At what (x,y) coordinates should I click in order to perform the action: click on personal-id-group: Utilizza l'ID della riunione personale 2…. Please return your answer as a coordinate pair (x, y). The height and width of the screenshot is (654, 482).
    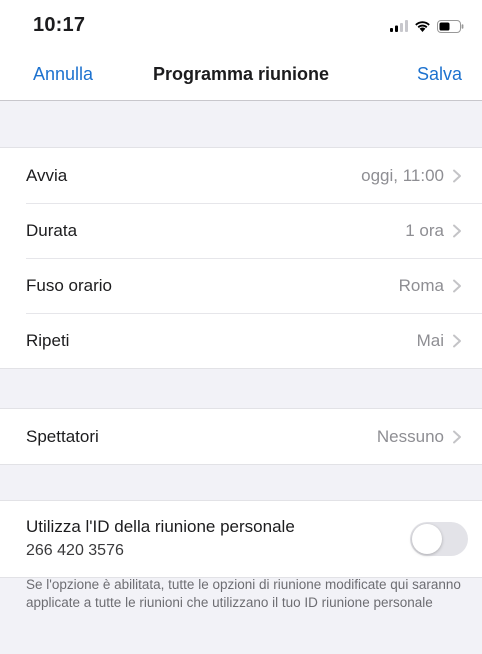
    Looking at the image, I should click on (241, 539).